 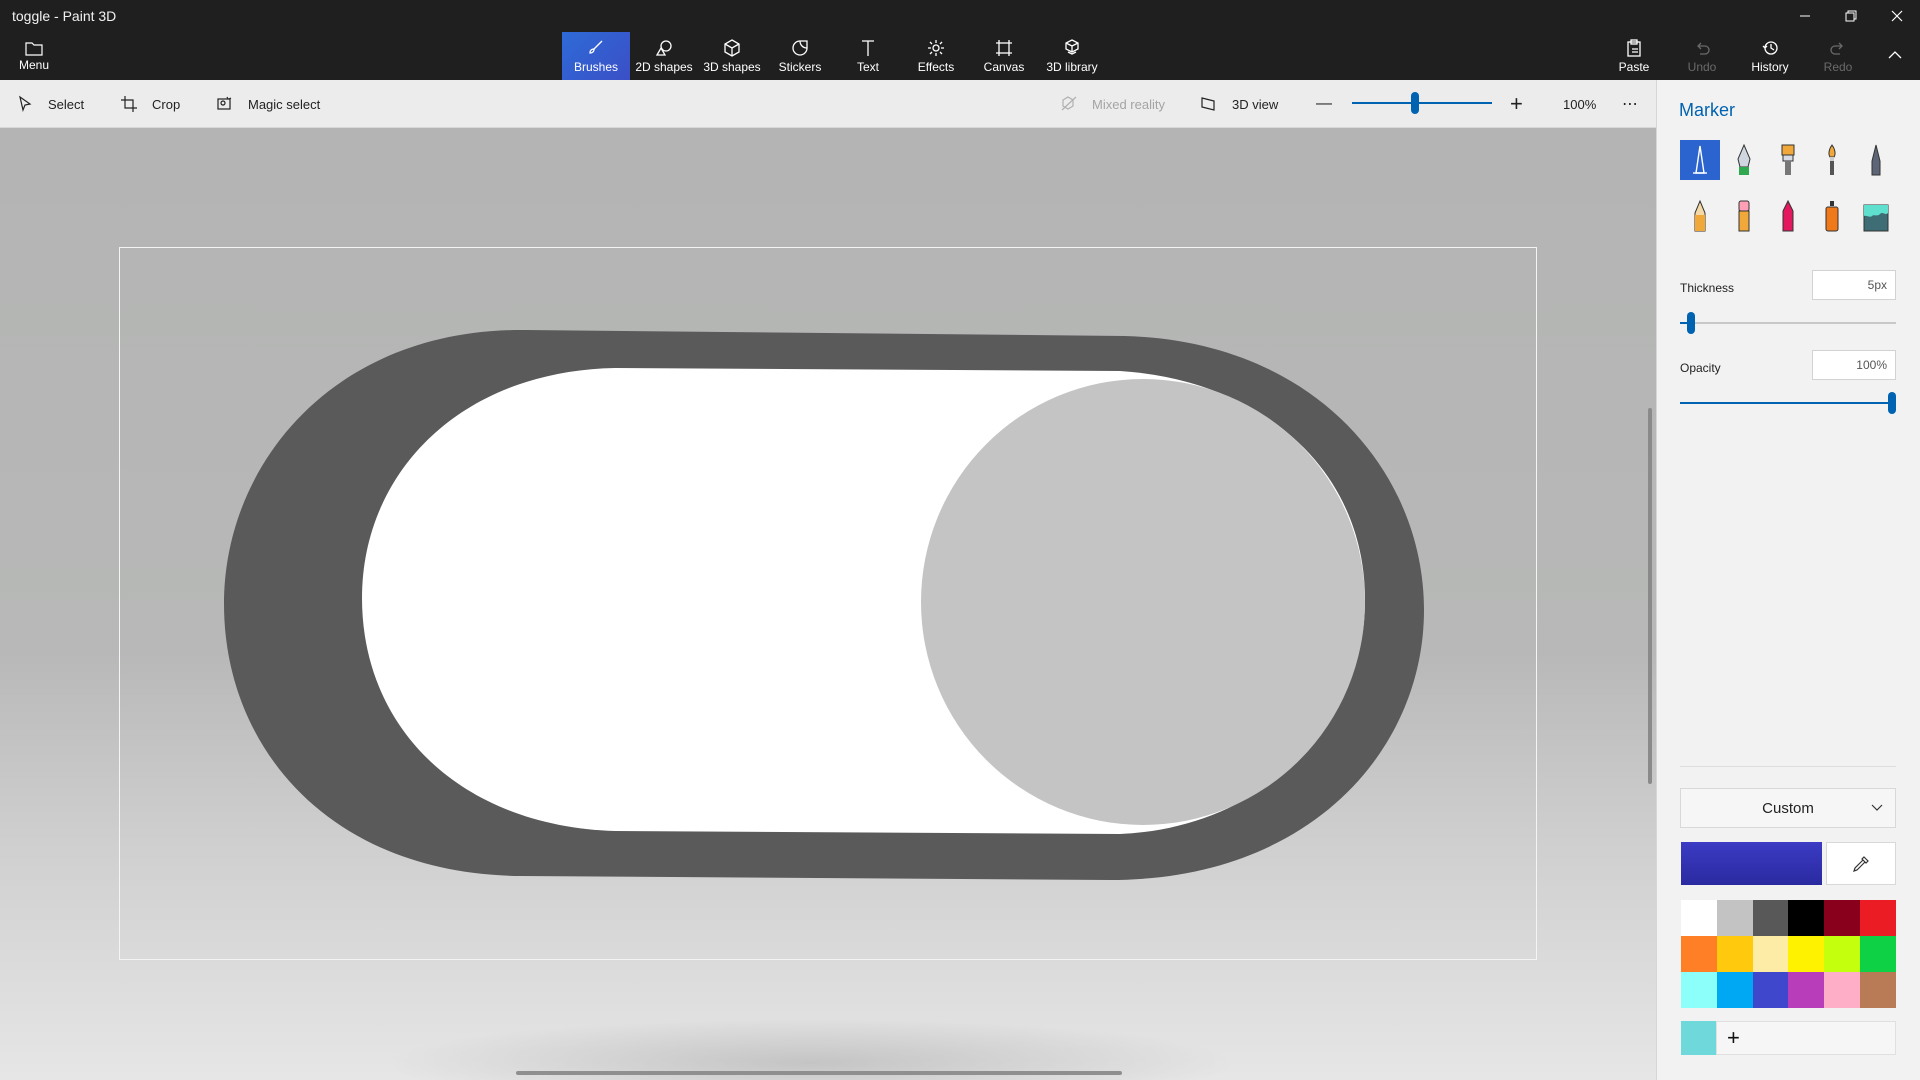 What do you see at coordinates (664, 67) in the screenshot?
I see `tab-label: 2D shapes` at bounding box center [664, 67].